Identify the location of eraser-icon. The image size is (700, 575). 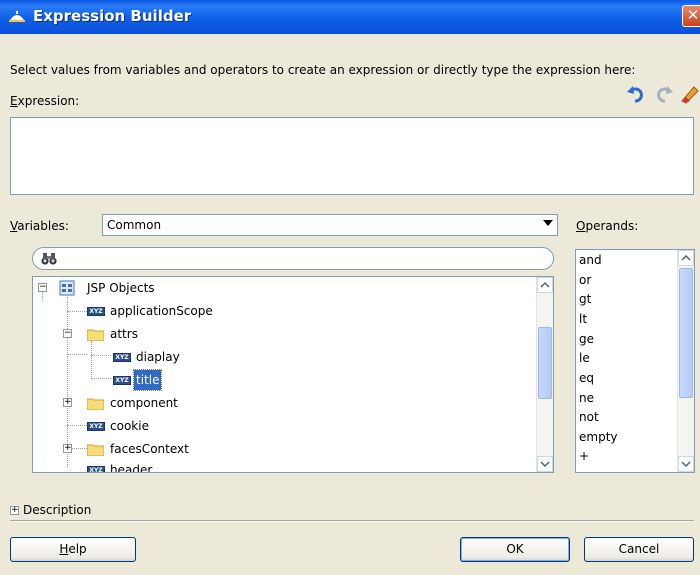
(689, 94).